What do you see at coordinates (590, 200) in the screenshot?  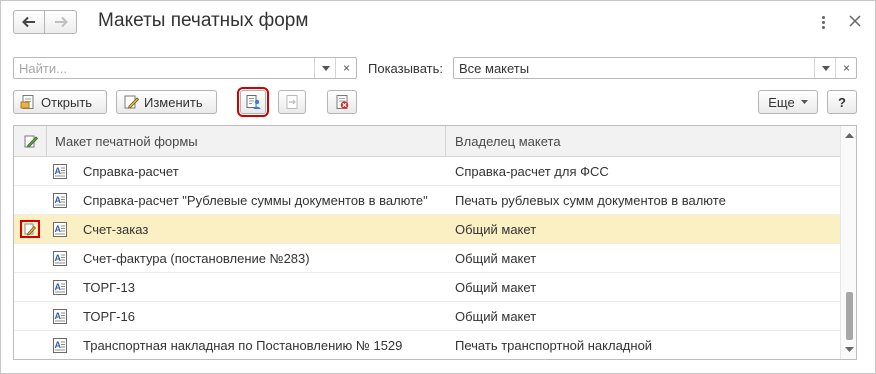 I see `template-owner-cell: Печать рублевых сумм документов в валюте` at bounding box center [590, 200].